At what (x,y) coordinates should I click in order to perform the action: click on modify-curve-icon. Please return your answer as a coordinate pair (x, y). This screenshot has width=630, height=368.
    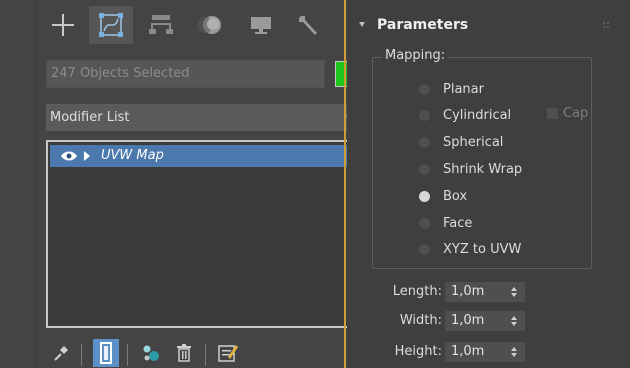
    Looking at the image, I should click on (111, 25).